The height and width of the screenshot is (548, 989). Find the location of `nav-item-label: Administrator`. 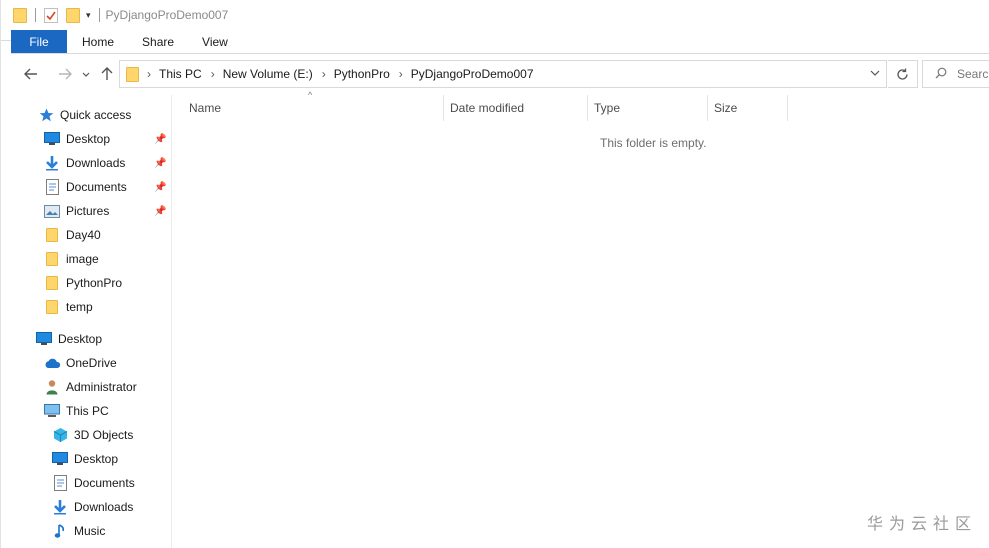

nav-item-label: Administrator is located at coordinates (101, 387).